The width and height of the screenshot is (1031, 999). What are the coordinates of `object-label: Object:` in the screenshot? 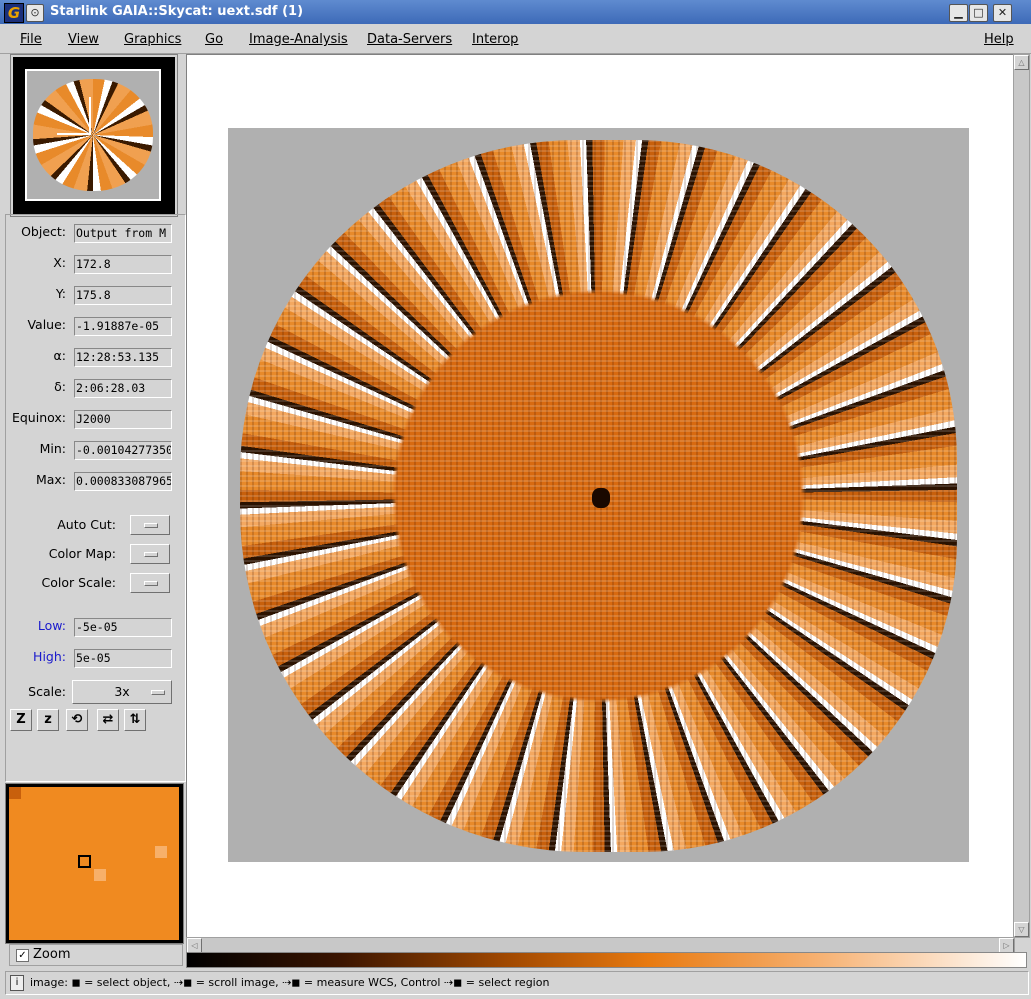 It's located at (43, 231).